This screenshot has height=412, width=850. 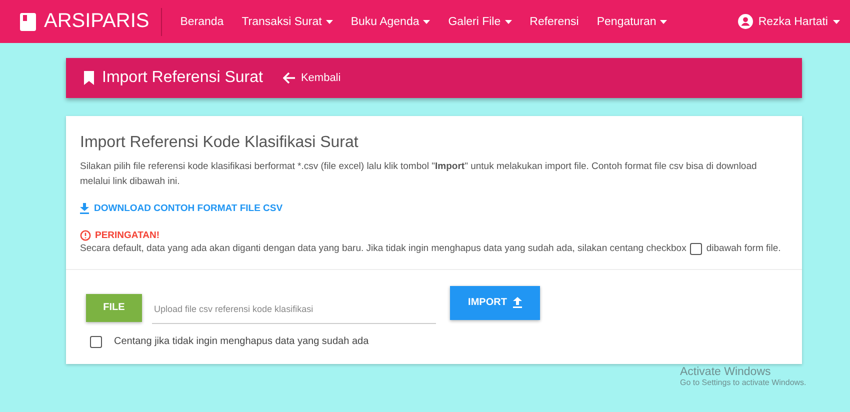 What do you see at coordinates (85, 236) in the screenshot?
I see `alert-icon` at bounding box center [85, 236].